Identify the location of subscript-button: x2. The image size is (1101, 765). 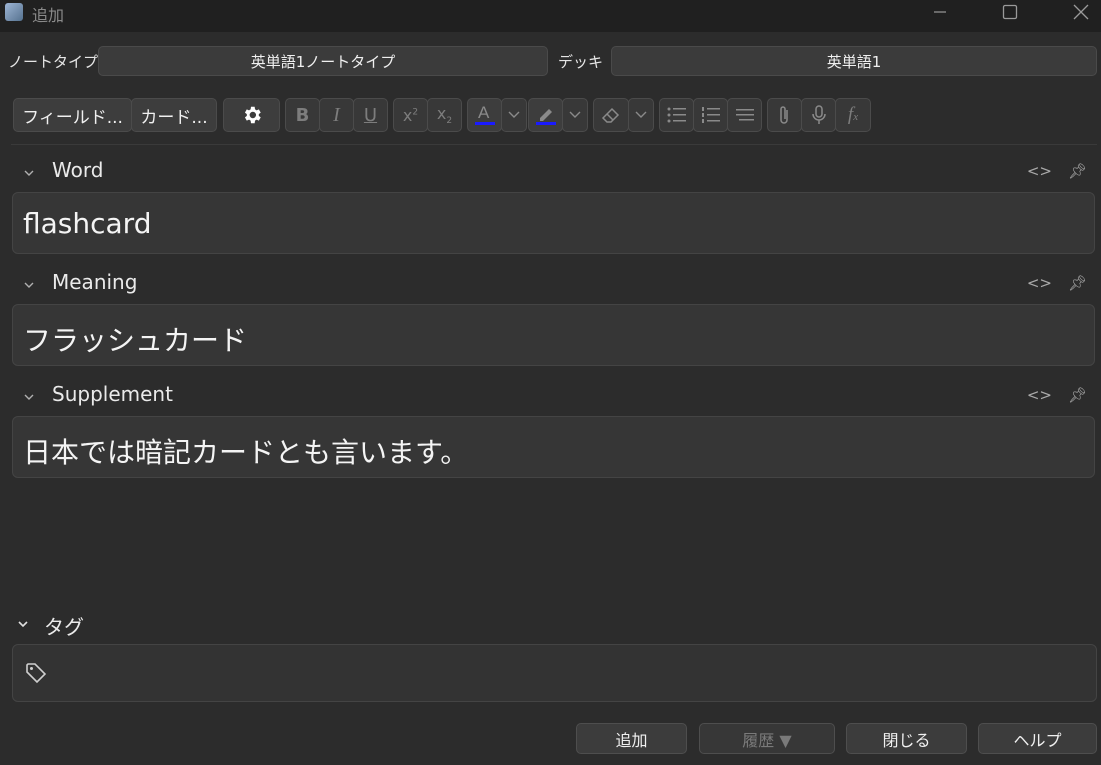
(444, 115).